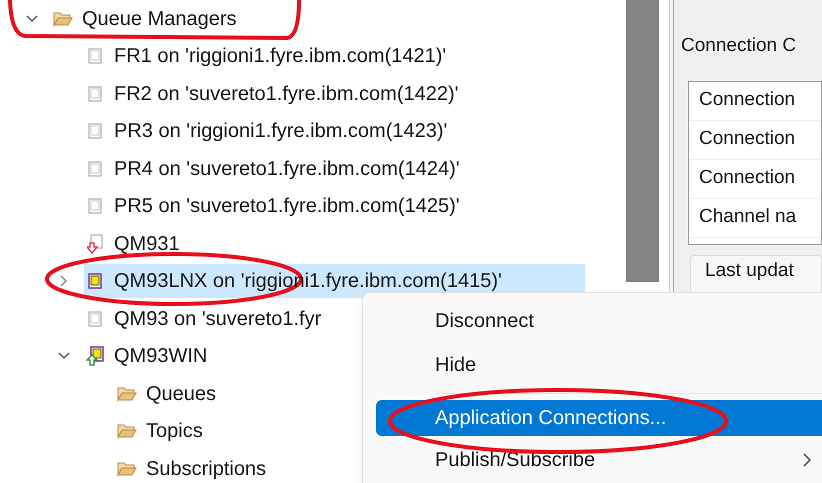 This screenshot has height=483, width=822. I want to click on table-cell: Channel na, so click(755, 218).